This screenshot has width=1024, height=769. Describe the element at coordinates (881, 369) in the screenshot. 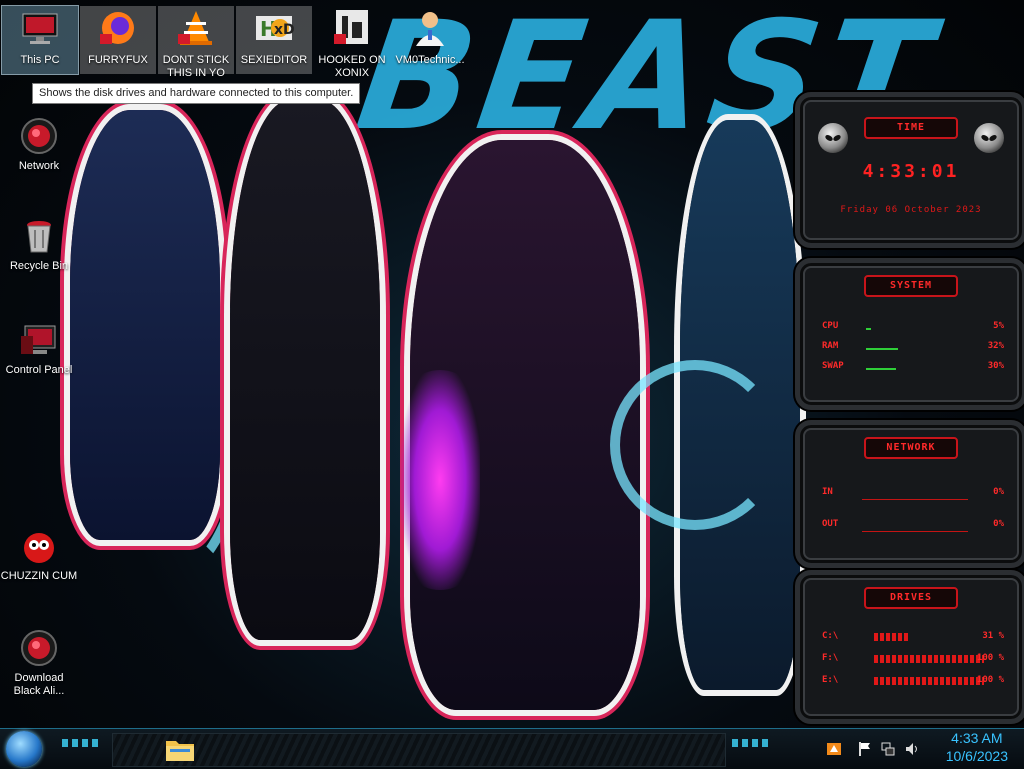

I see `swap-meter-bar` at that location.